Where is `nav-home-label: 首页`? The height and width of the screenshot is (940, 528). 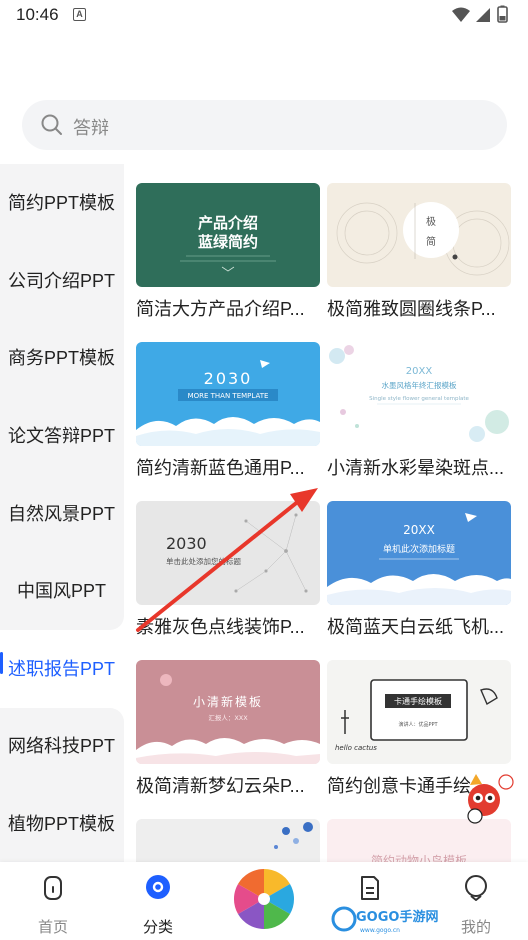
nav-home-label: 首页 is located at coordinates (52, 927).